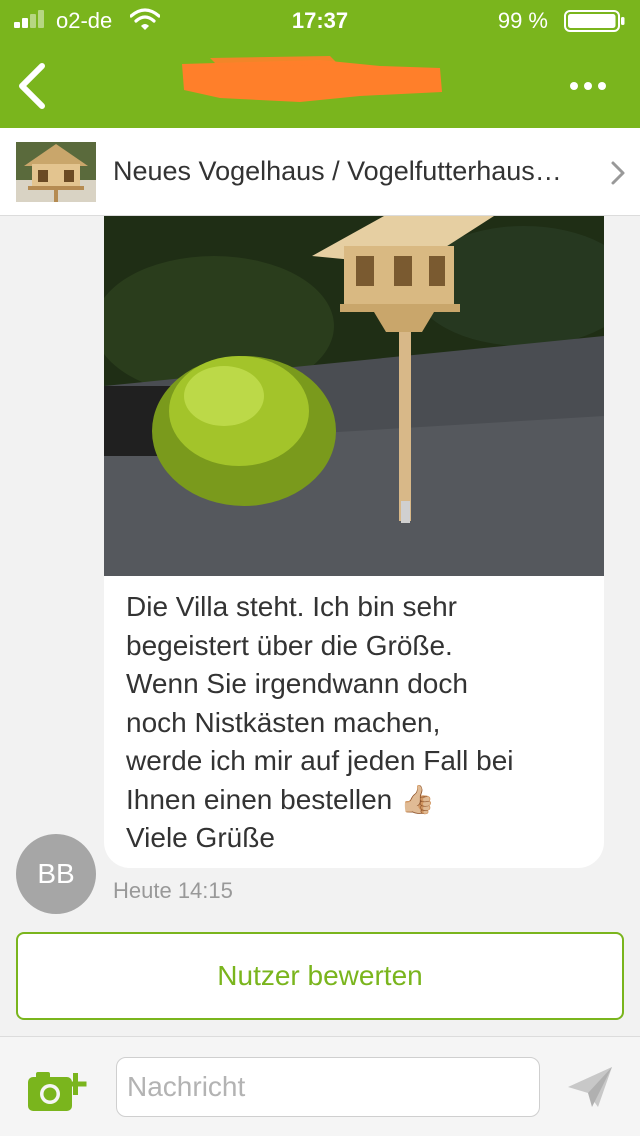  I want to click on listing-thumbnail, so click(56, 172).